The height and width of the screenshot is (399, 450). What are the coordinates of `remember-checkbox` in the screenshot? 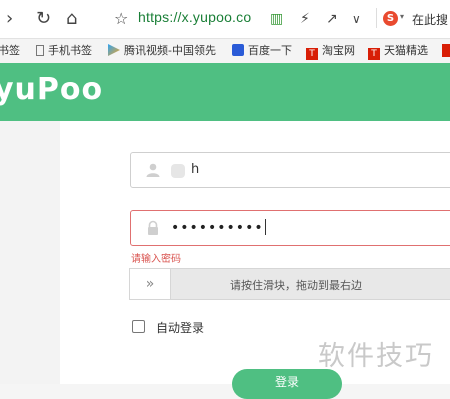 It's located at (138, 326).